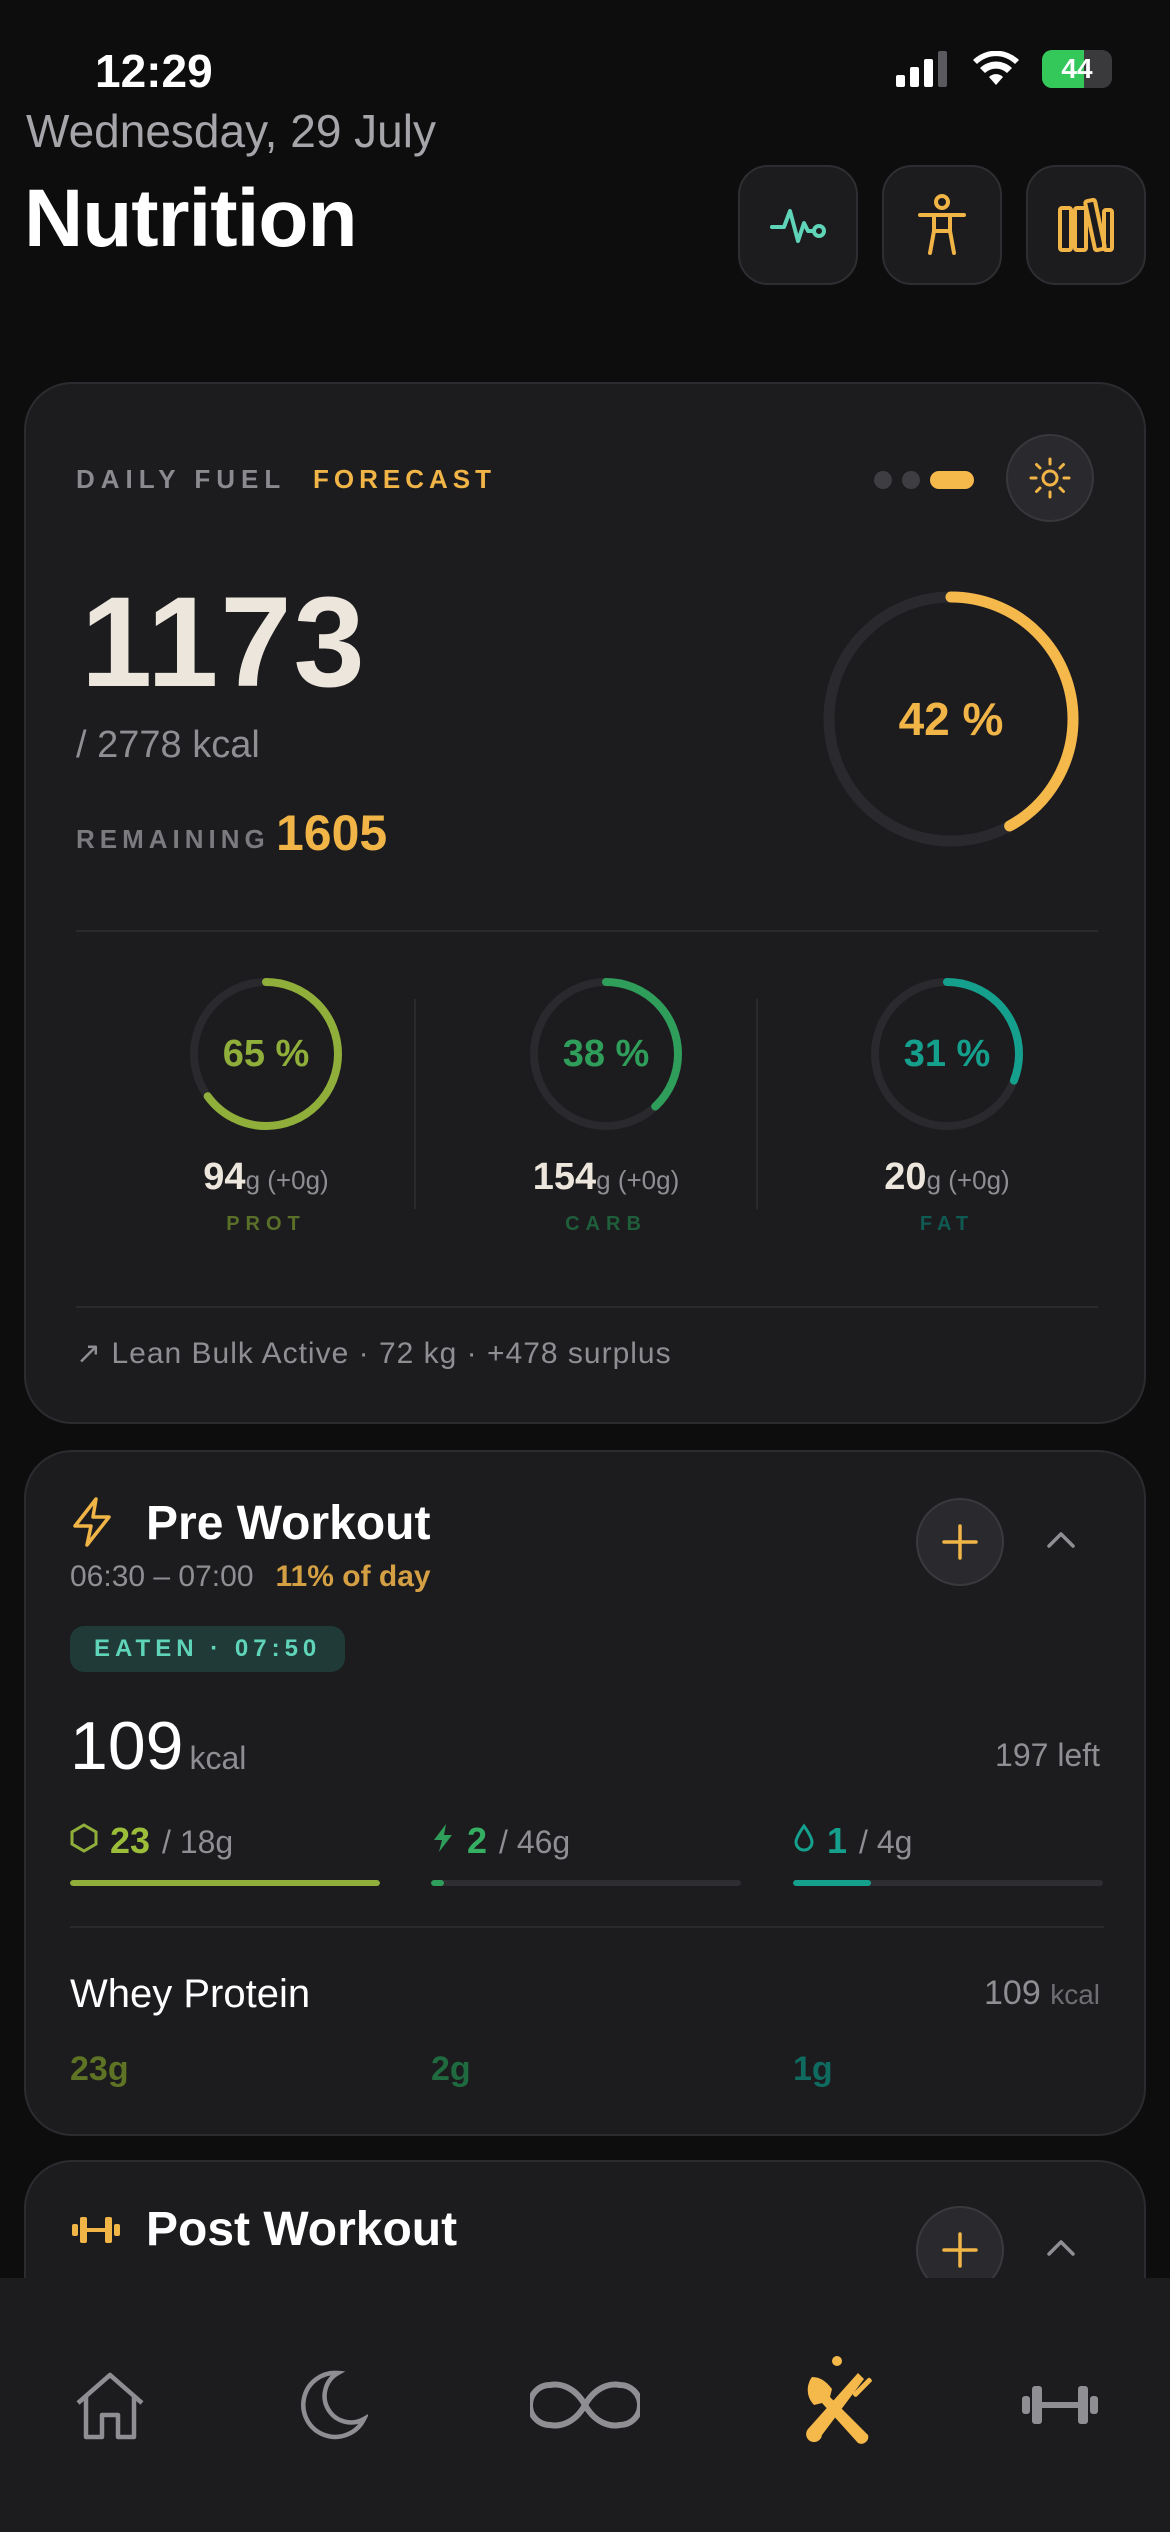 The height and width of the screenshot is (2532, 1170). I want to click on library-button, so click(1086, 225).